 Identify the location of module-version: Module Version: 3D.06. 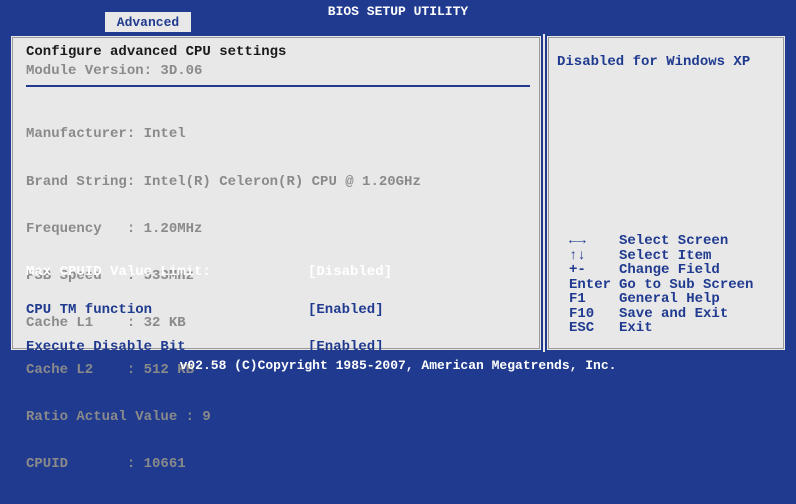
(114, 71).